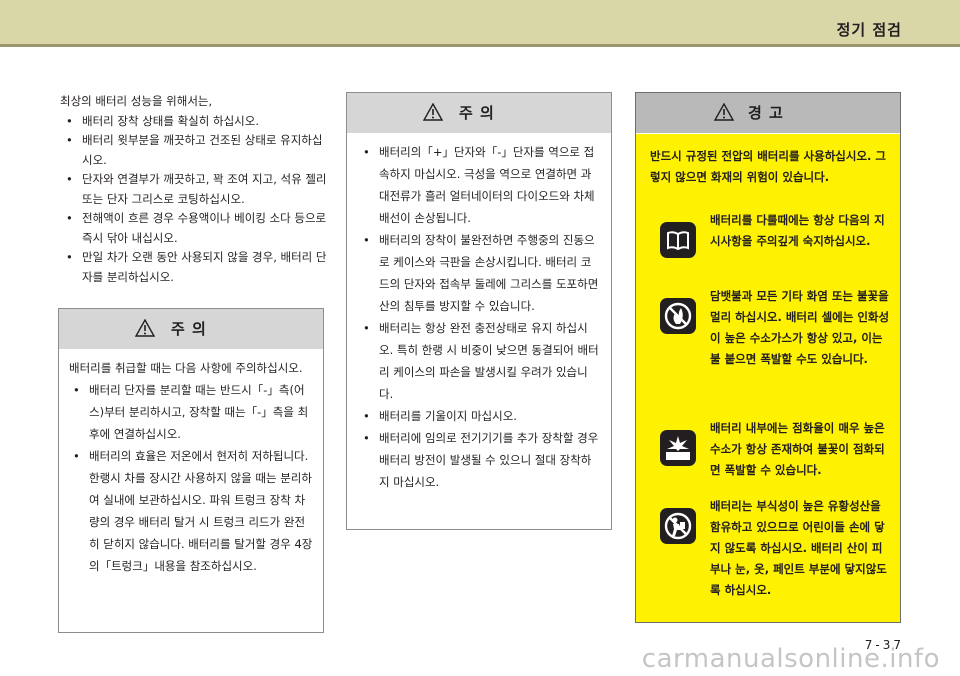 The width and height of the screenshot is (960, 676). What do you see at coordinates (480, 22) in the screenshot?
I see `header-band` at bounding box center [480, 22].